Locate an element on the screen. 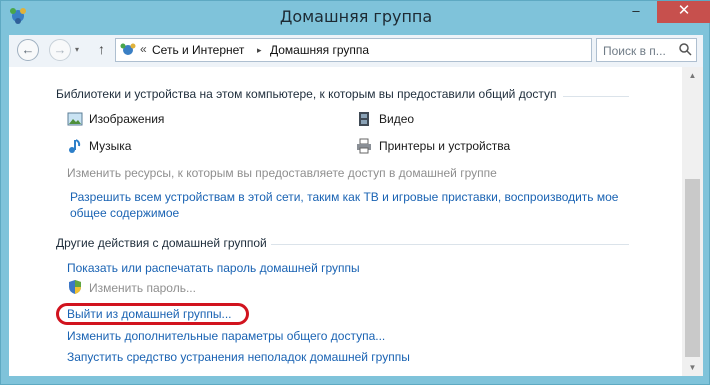  libraries-divider is located at coordinates (596, 96).